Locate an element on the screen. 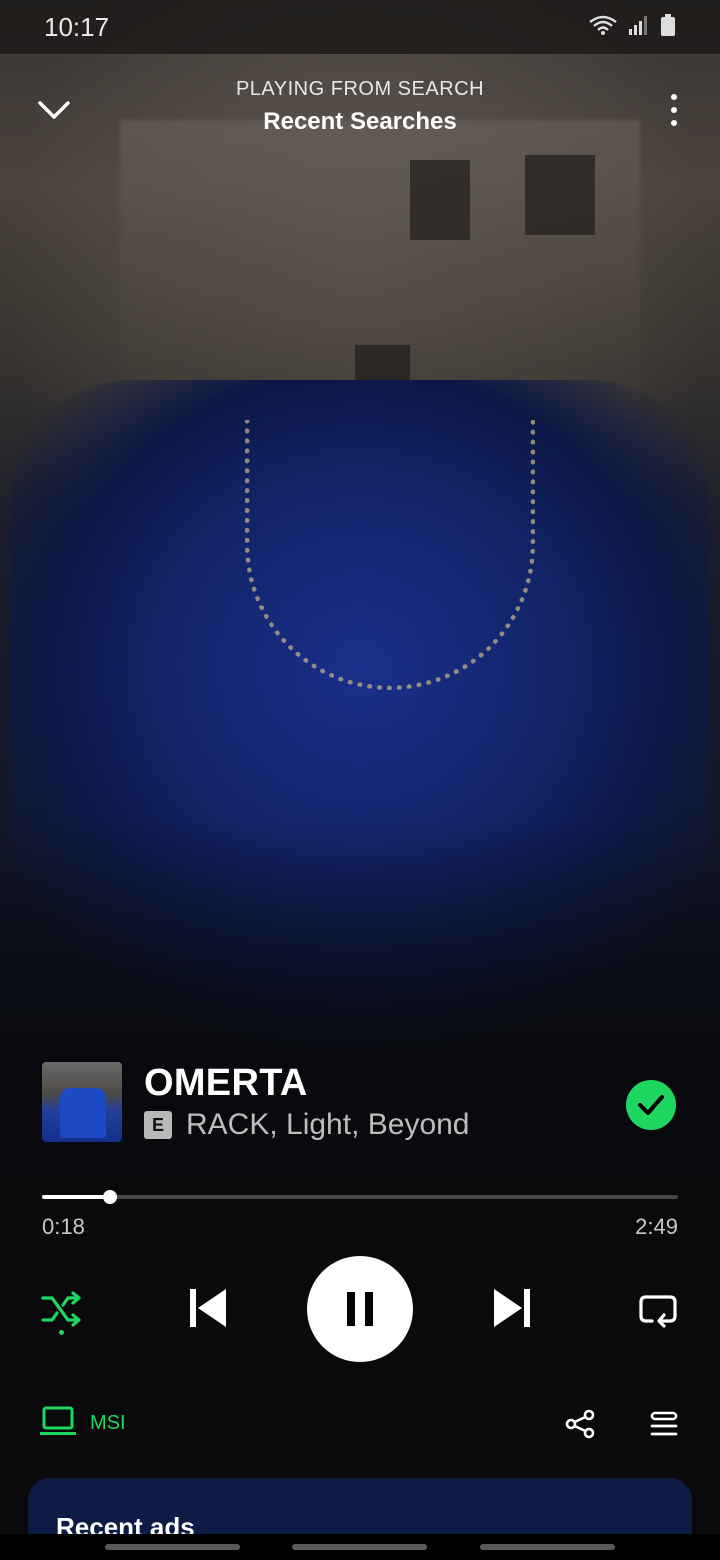 The width and height of the screenshot is (720, 1560). device-name: MSI is located at coordinates (108, 1423).